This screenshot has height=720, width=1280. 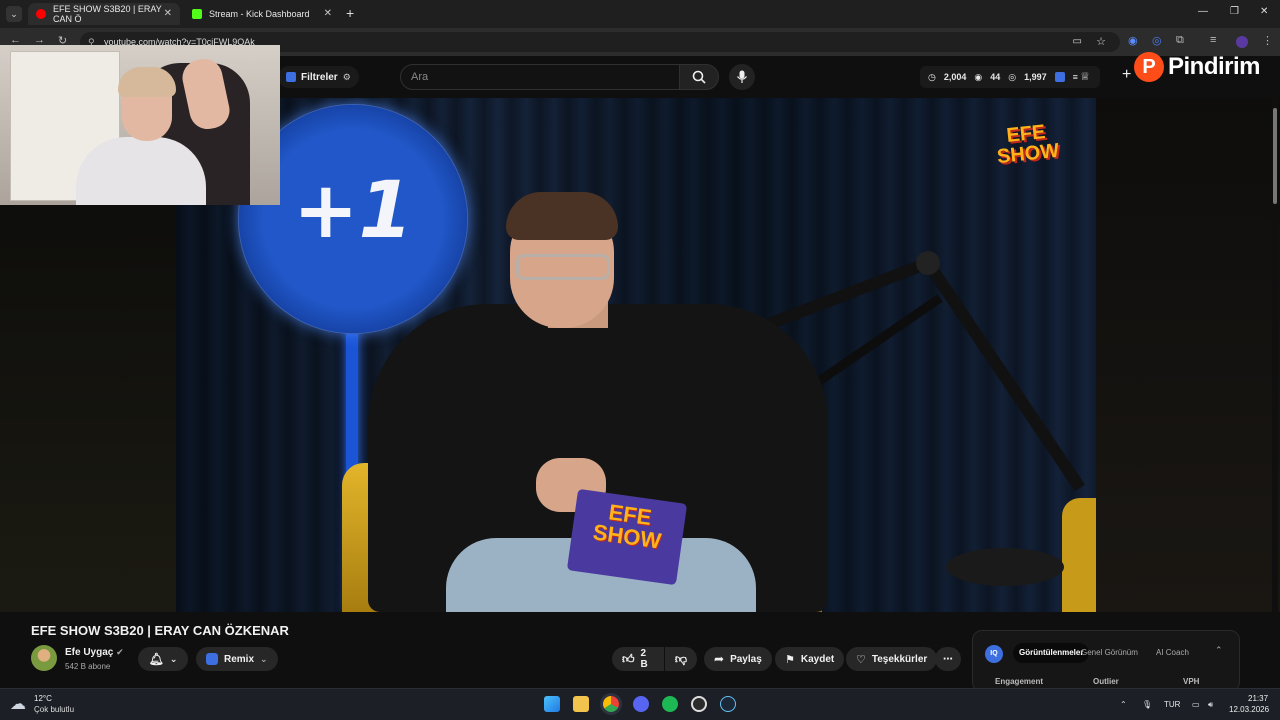 What do you see at coordinates (156, 659) in the screenshot?
I see `bell-icon: 🔔︎` at bounding box center [156, 659].